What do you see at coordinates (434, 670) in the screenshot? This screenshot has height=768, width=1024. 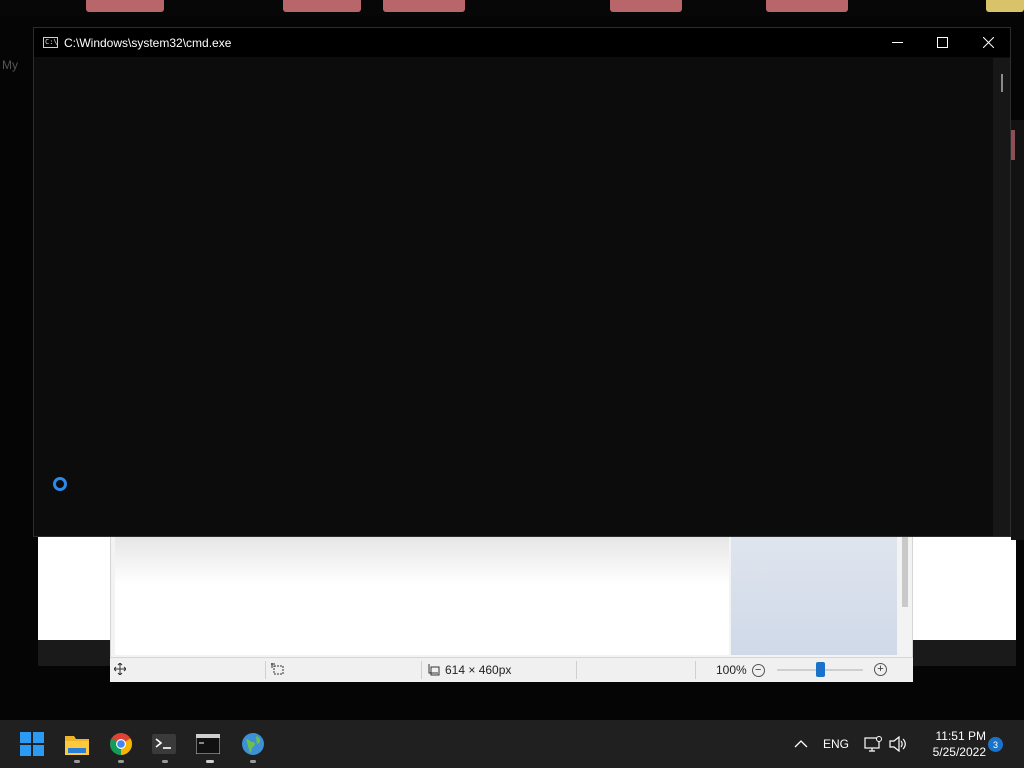 I see `image-size-icon` at bounding box center [434, 670].